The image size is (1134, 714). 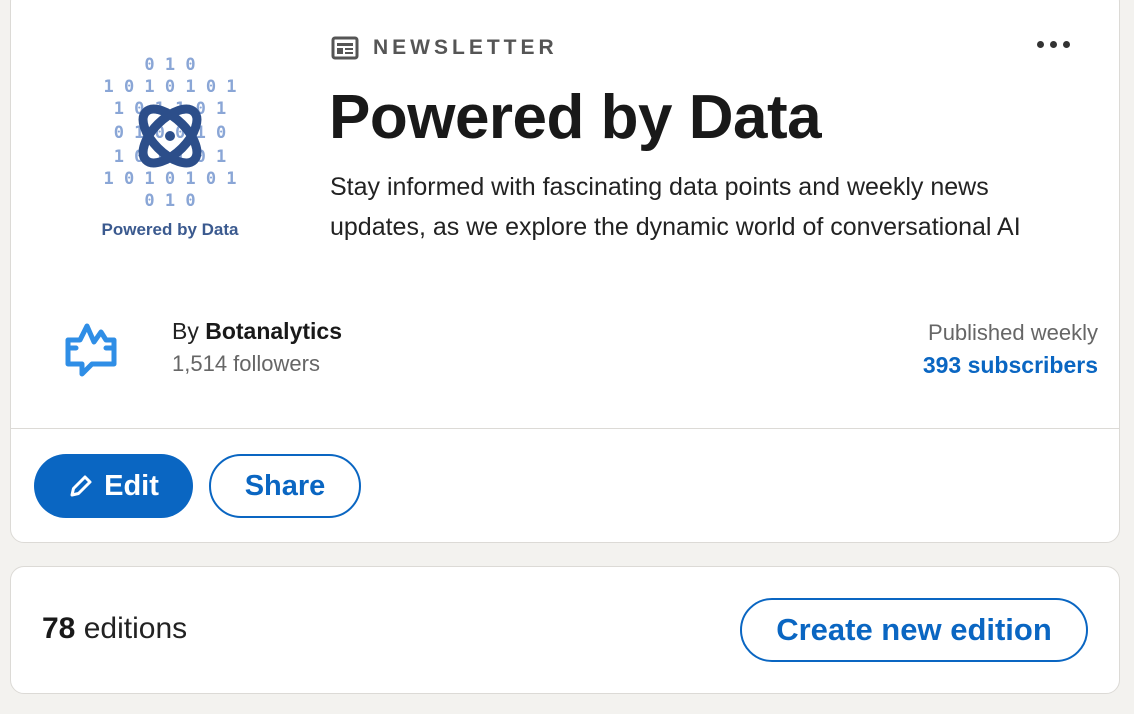 I want to click on pencil-icon, so click(x=81, y=486).